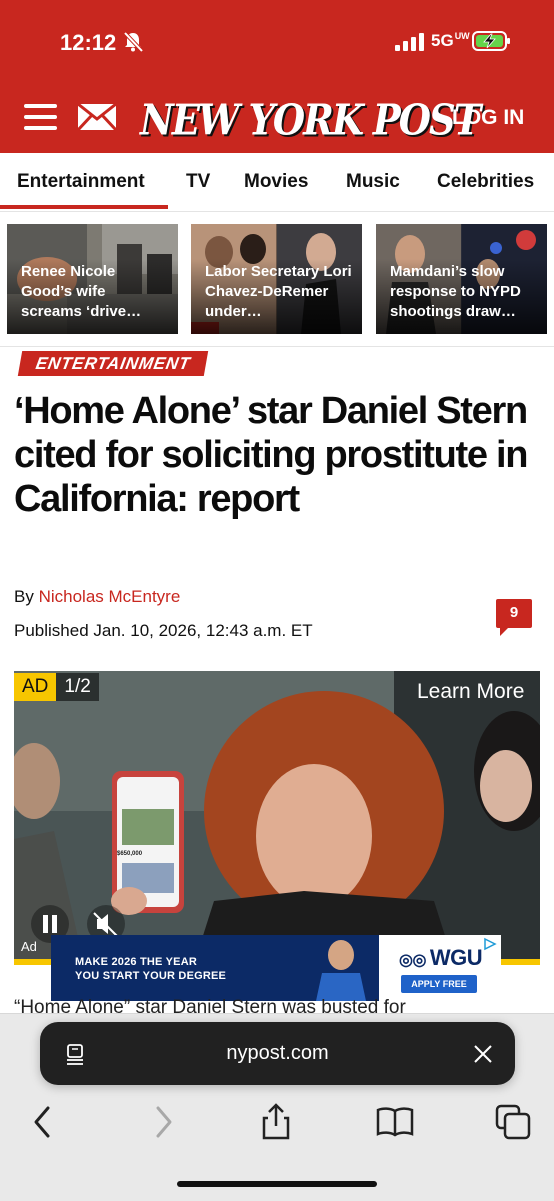 The width and height of the screenshot is (554, 1201). Describe the element at coordinates (276, 182) in the screenshot. I see `nav-tab-movies: Movies` at that location.